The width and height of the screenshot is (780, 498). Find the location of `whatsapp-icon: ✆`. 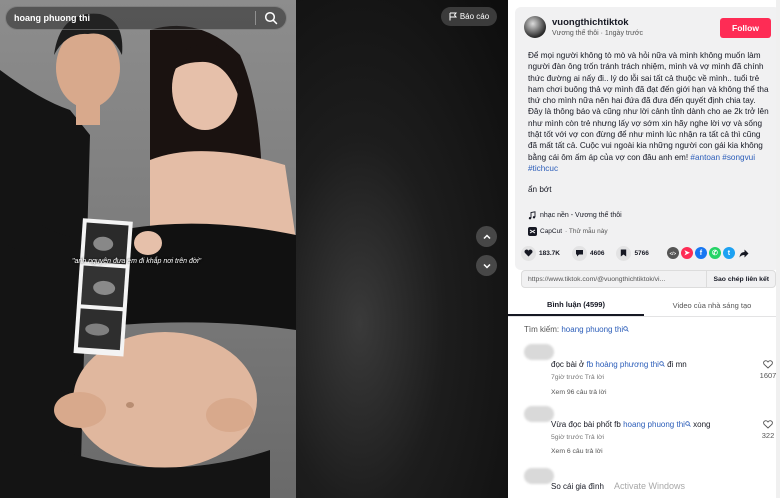

whatsapp-icon: ✆ is located at coordinates (714, 253).